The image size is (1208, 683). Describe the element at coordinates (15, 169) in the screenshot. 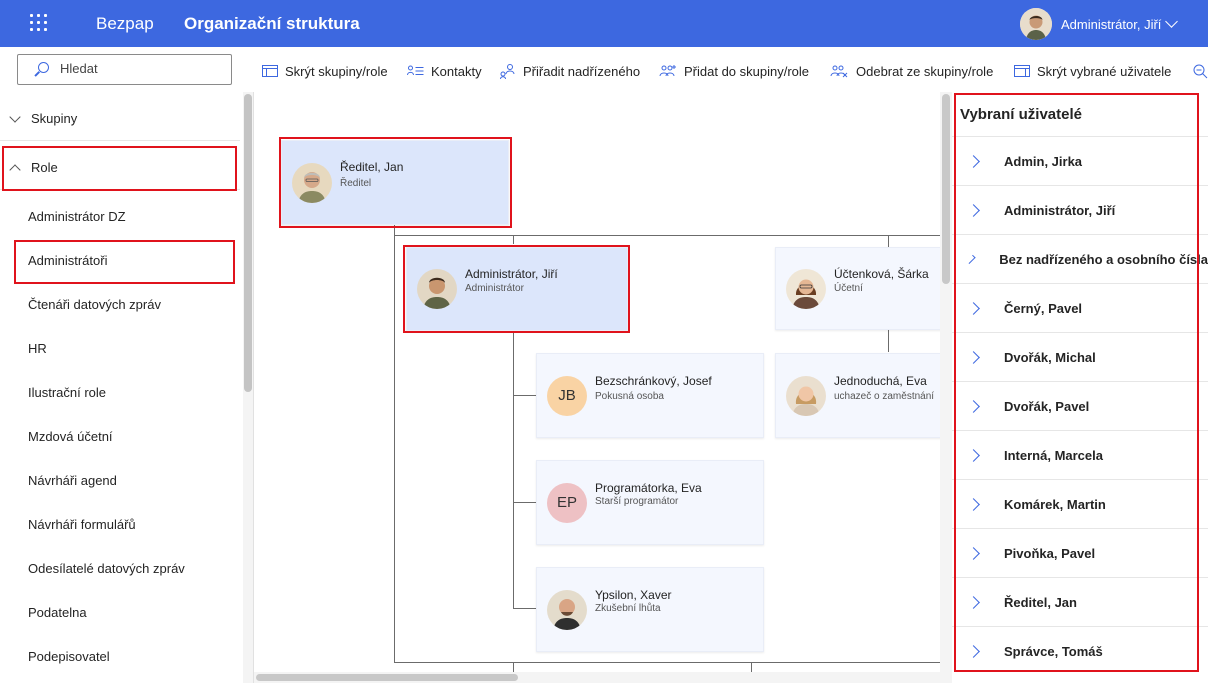

I see `chevron-up-icon` at that location.